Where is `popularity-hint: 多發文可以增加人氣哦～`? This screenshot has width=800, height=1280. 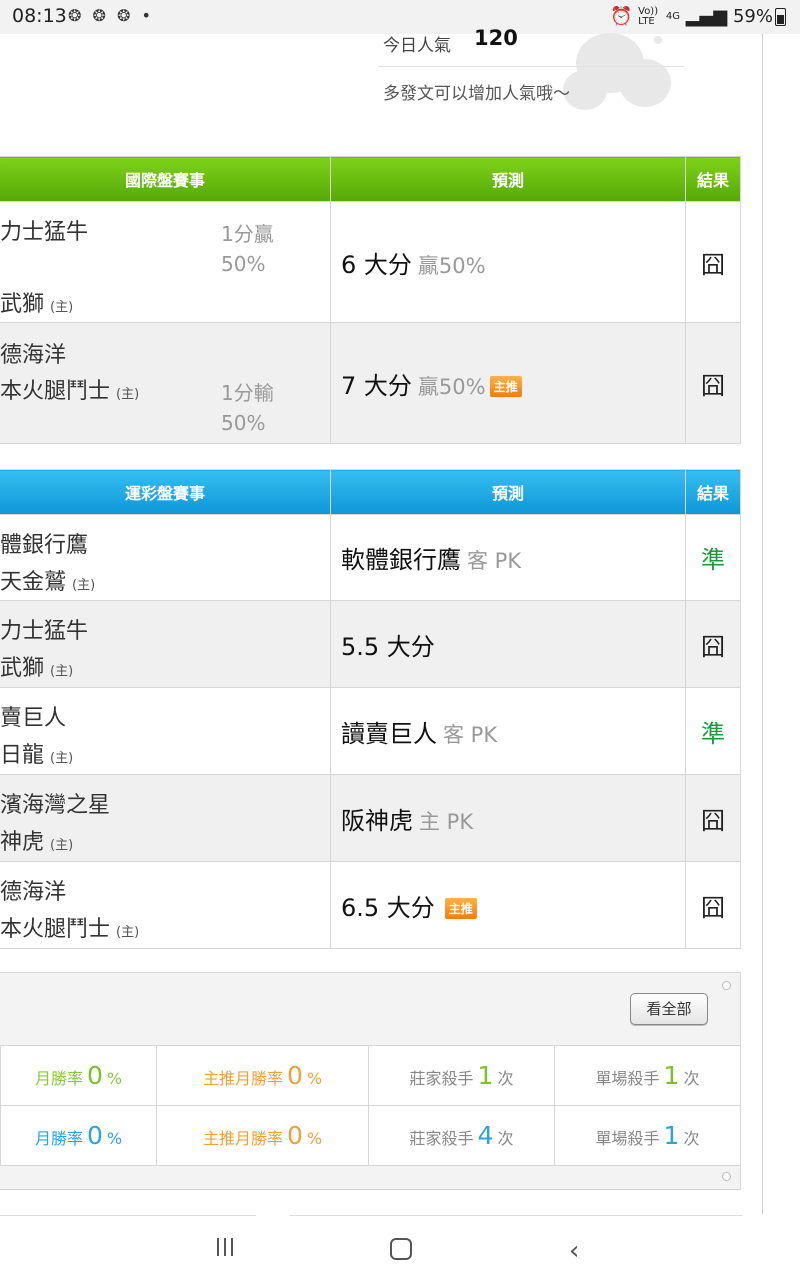
popularity-hint: 多發文可以增加人氣哦～ is located at coordinates (476, 94).